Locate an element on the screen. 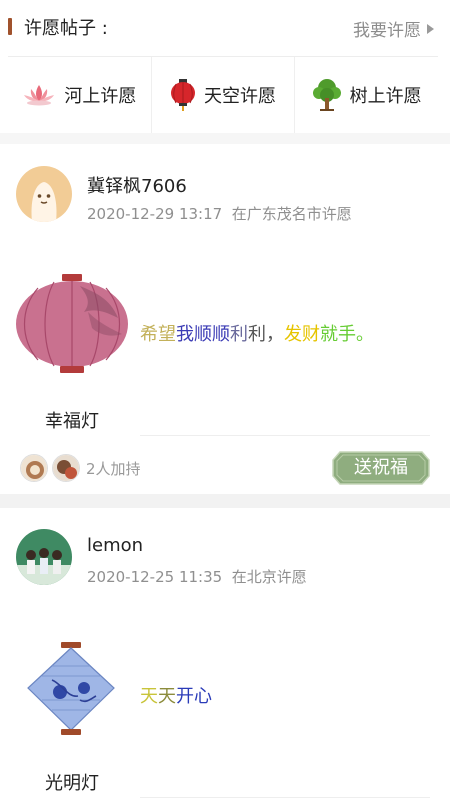 This screenshot has width=450, height=800. wish-segment: 我顺顺 is located at coordinates (203, 334).